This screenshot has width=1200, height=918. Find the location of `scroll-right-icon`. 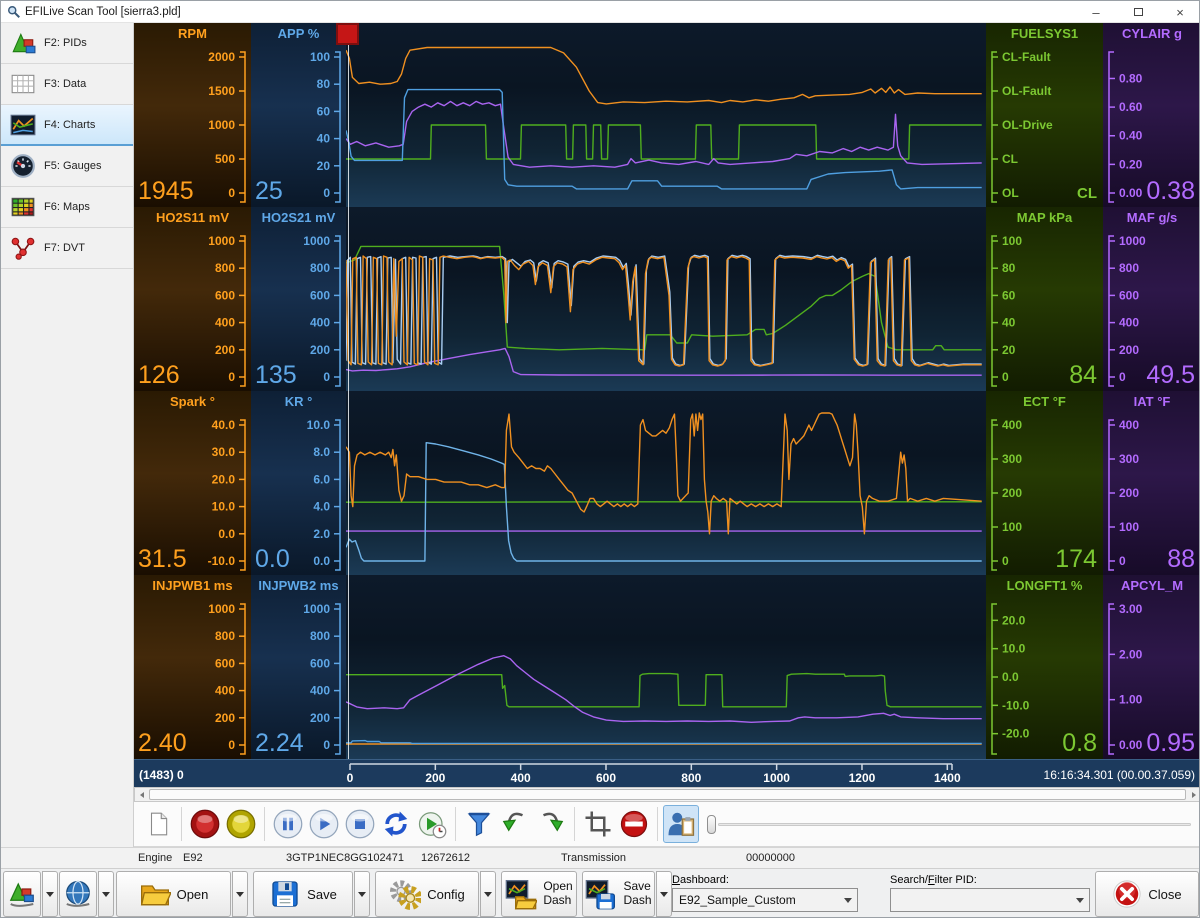

scroll-right-icon is located at coordinates (1193, 794).